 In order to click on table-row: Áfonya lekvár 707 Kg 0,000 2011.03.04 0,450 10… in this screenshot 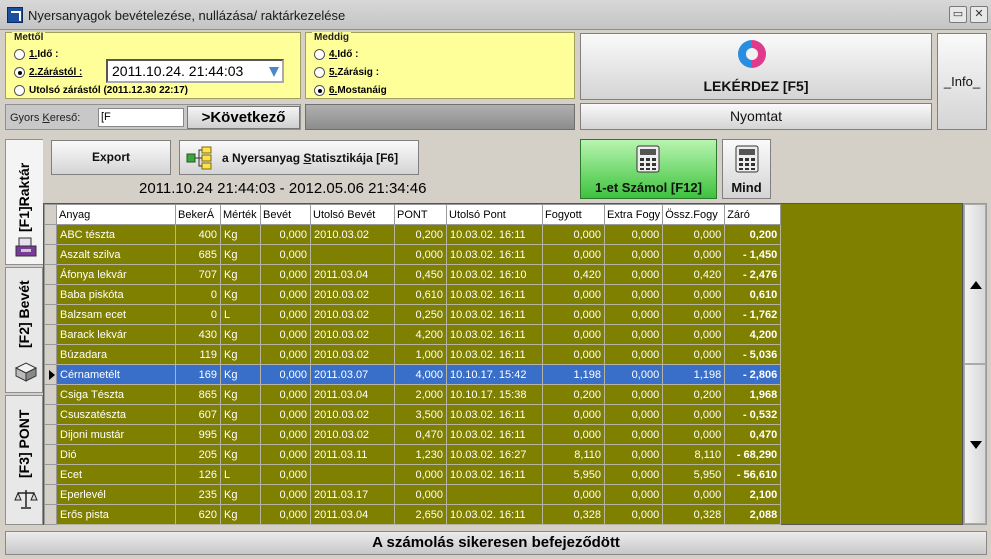, I will do `click(413, 274)`.